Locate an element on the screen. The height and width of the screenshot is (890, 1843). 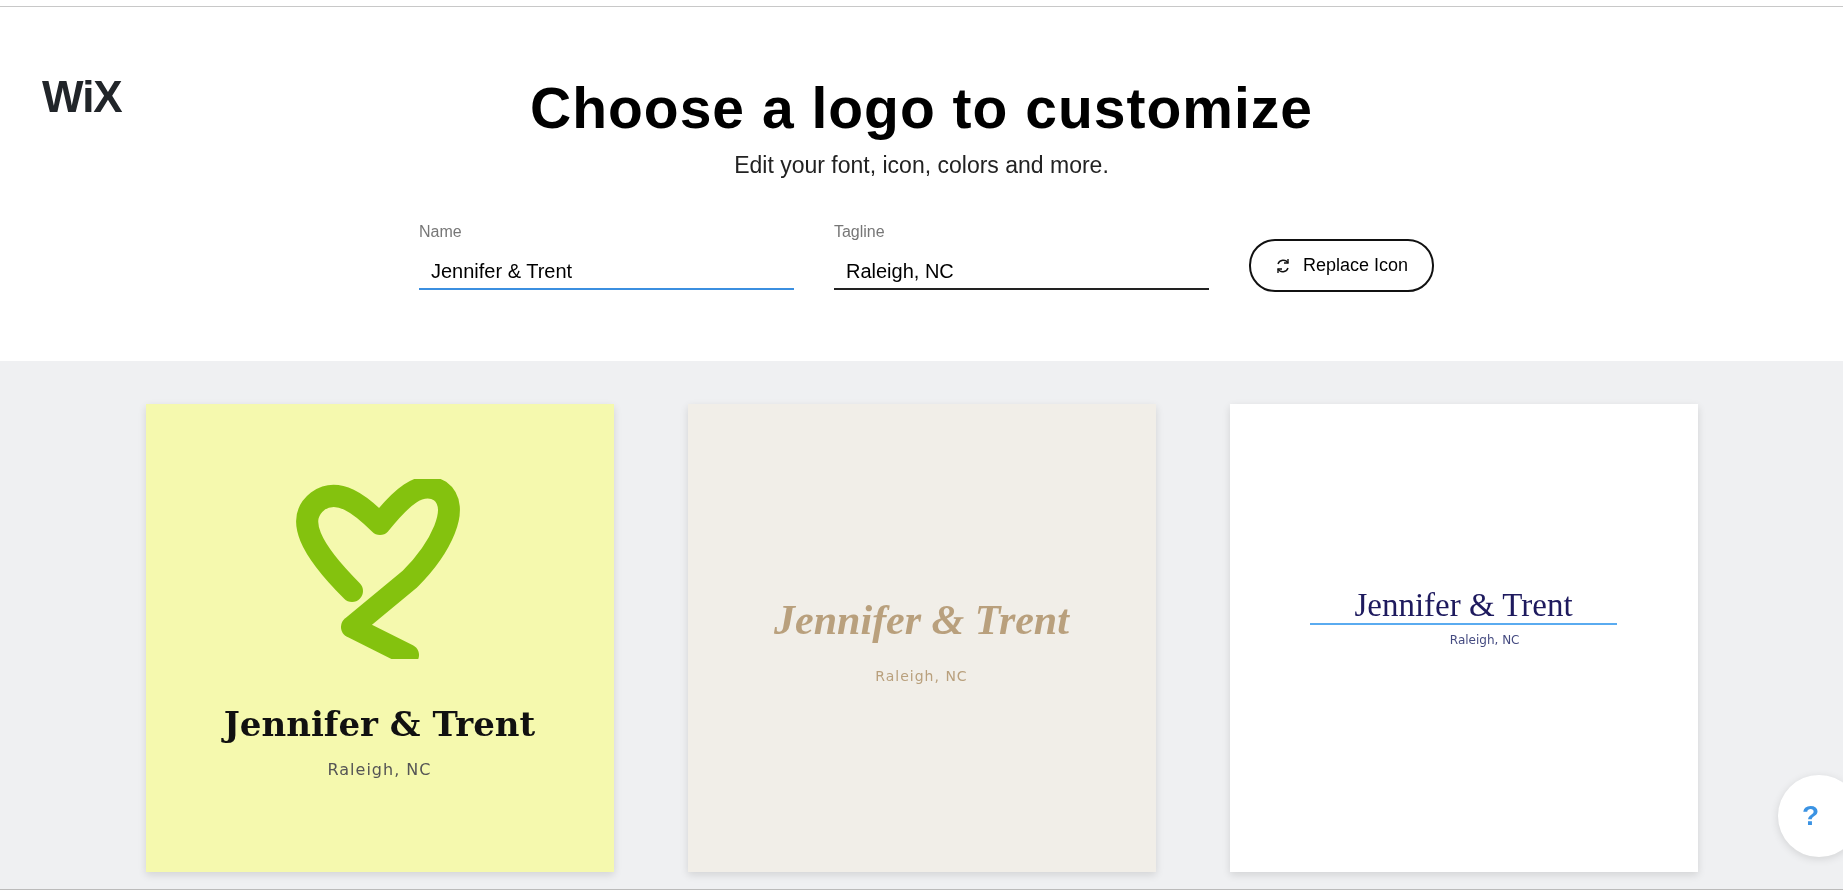
field-label: Tagline is located at coordinates (859, 232).